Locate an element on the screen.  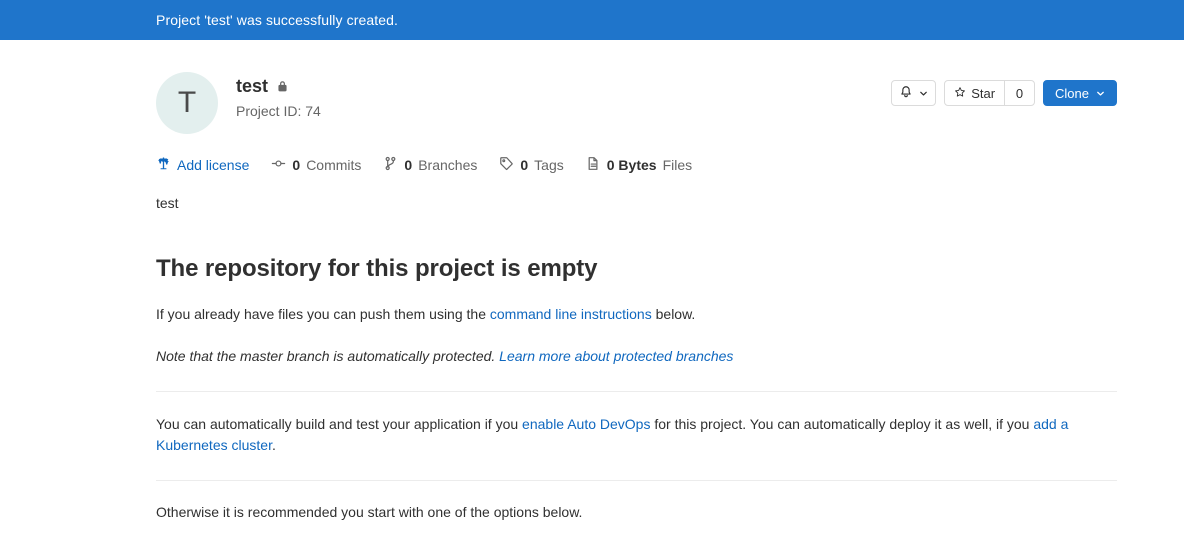
page-title: test is located at coordinates (252, 86).